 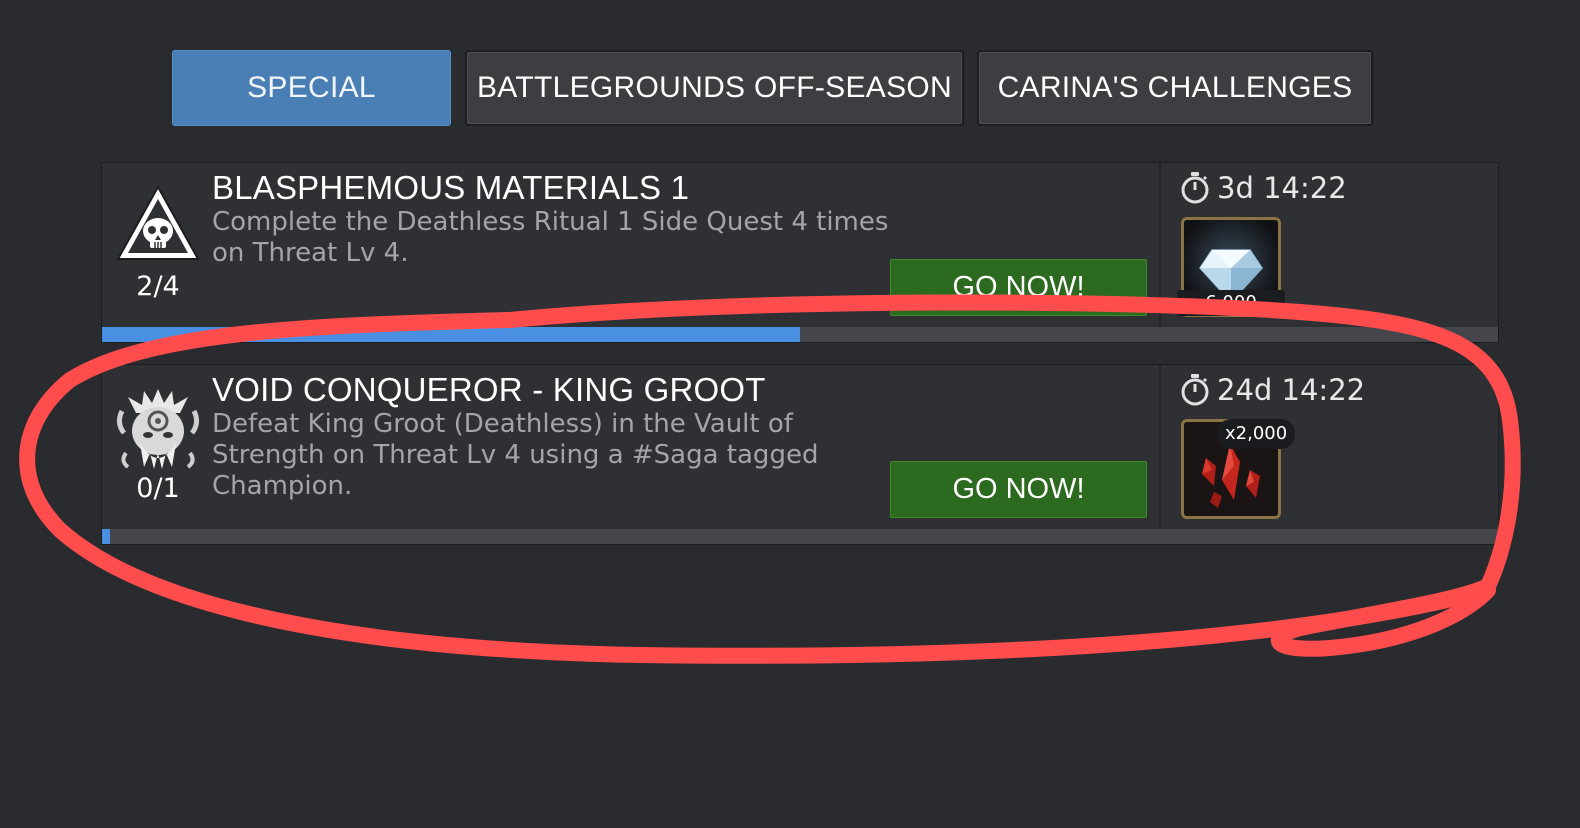 What do you see at coordinates (1256, 434) in the screenshot?
I see `reward-count: x2,000` at bounding box center [1256, 434].